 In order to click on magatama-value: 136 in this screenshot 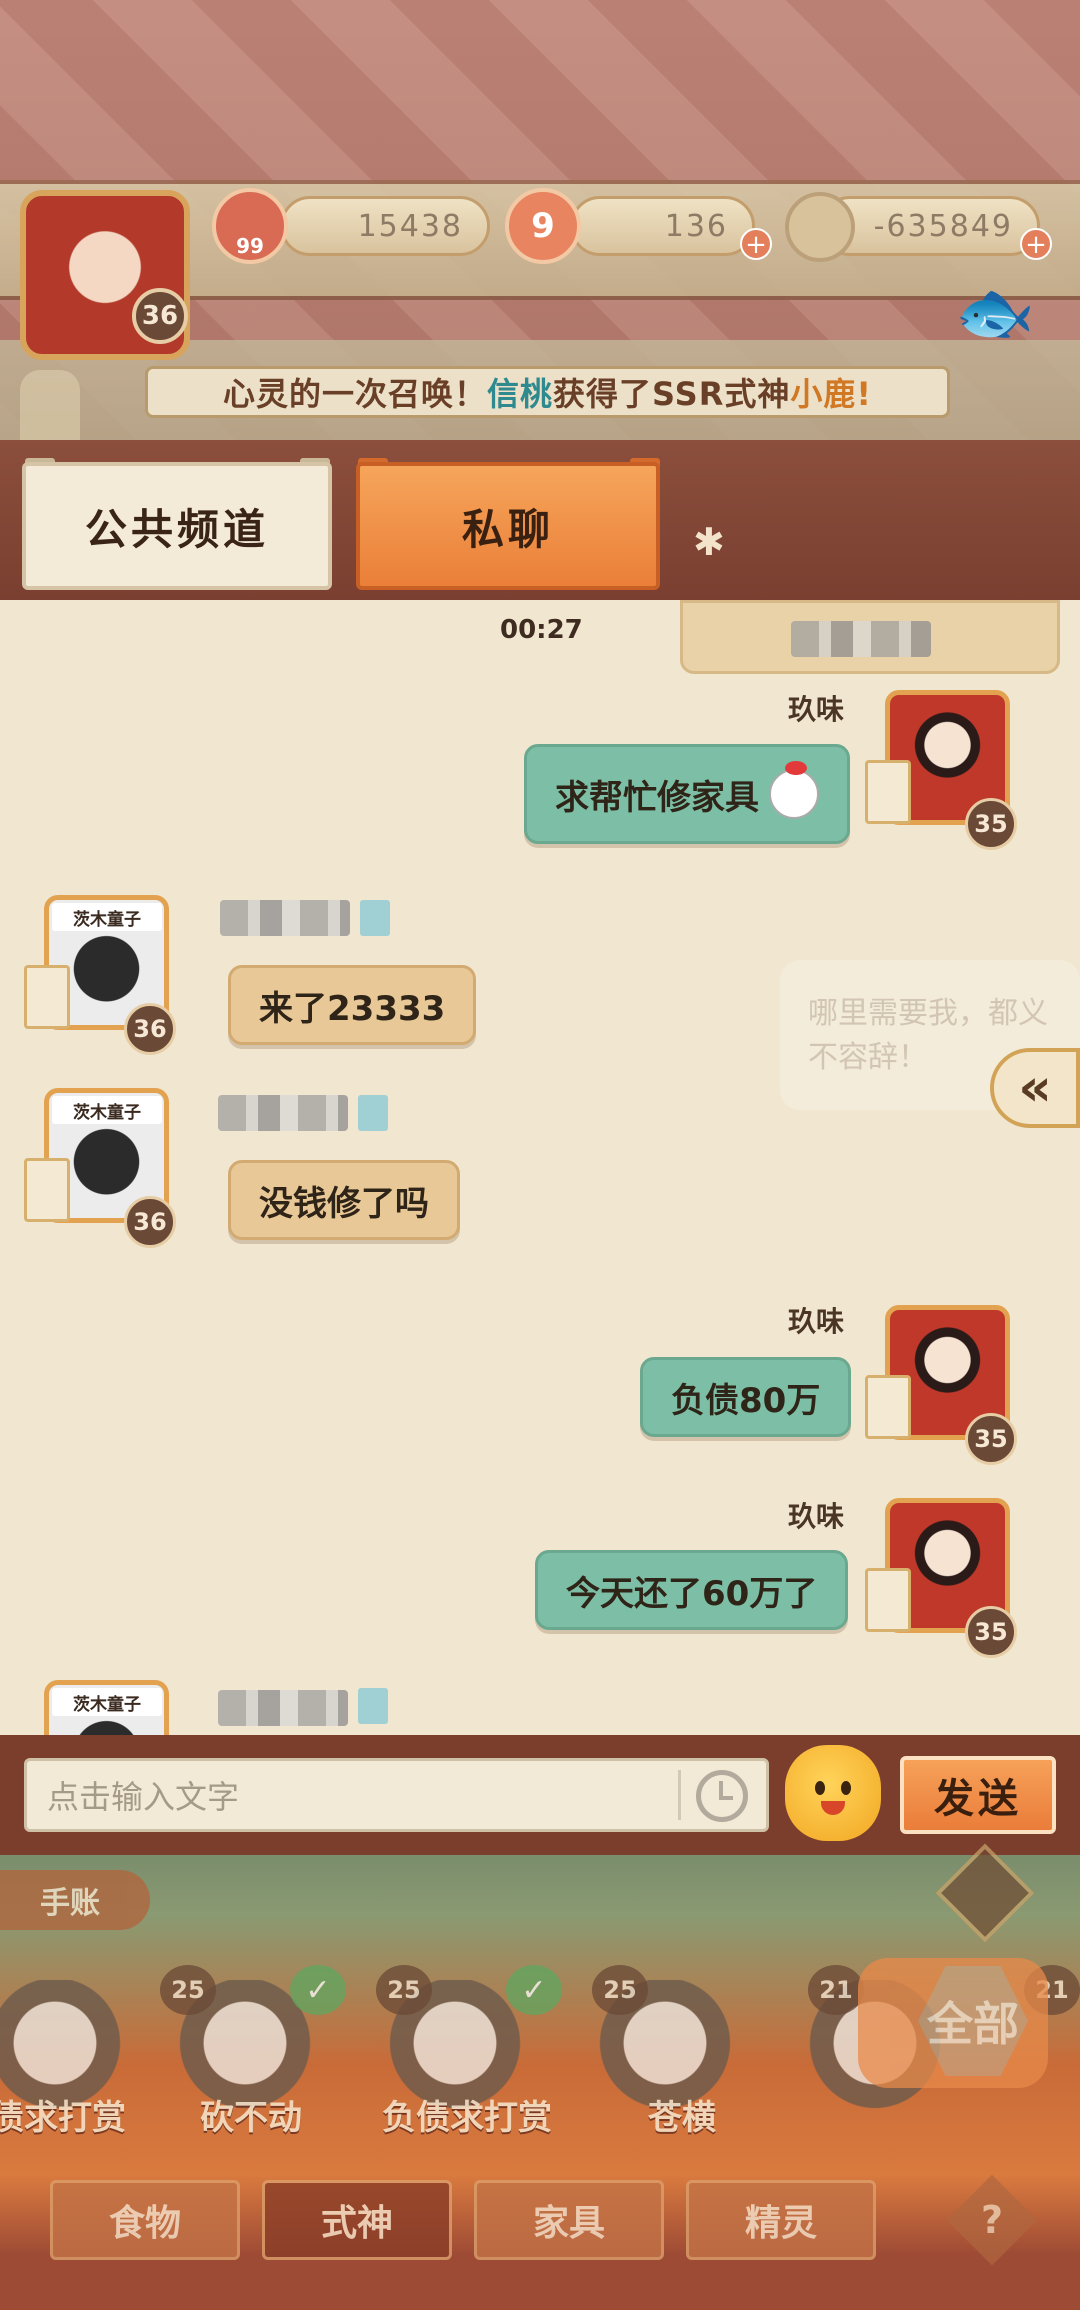, I will do `click(696, 226)`.